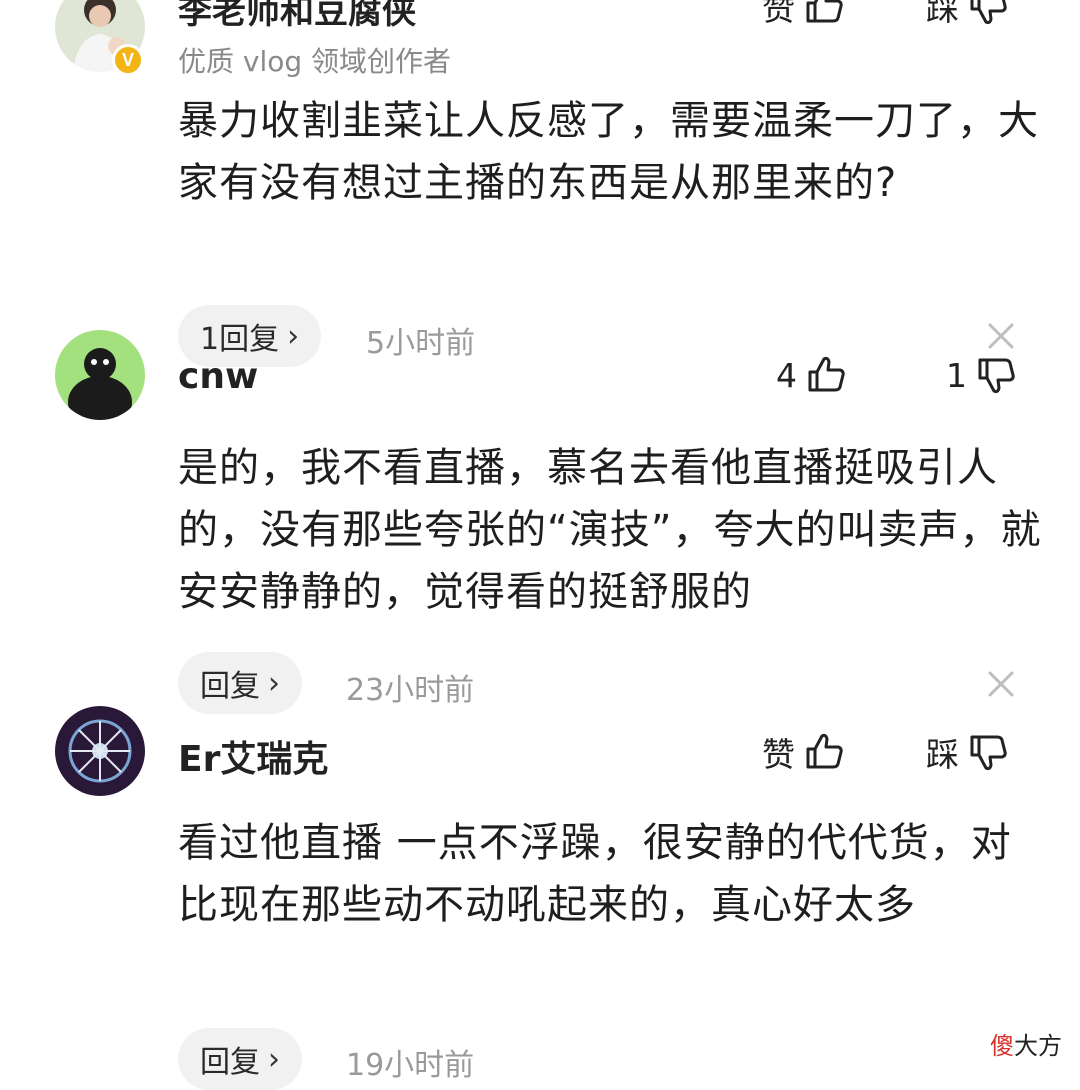 The image size is (1080, 1090). What do you see at coordinates (297, 16) in the screenshot?
I see `username: 李老师和豆腐侠` at bounding box center [297, 16].